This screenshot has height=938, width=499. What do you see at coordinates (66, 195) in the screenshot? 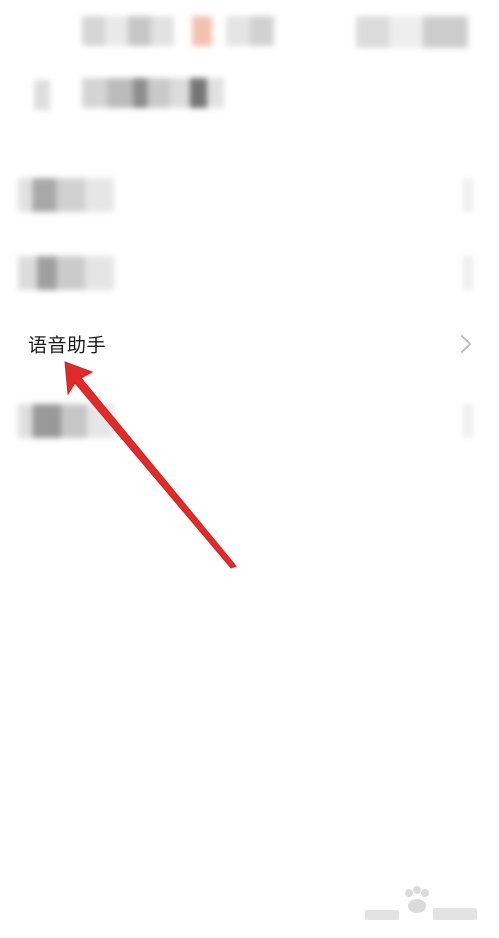
I see `settings-row-1-label-redacted` at bounding box center [66, 195].